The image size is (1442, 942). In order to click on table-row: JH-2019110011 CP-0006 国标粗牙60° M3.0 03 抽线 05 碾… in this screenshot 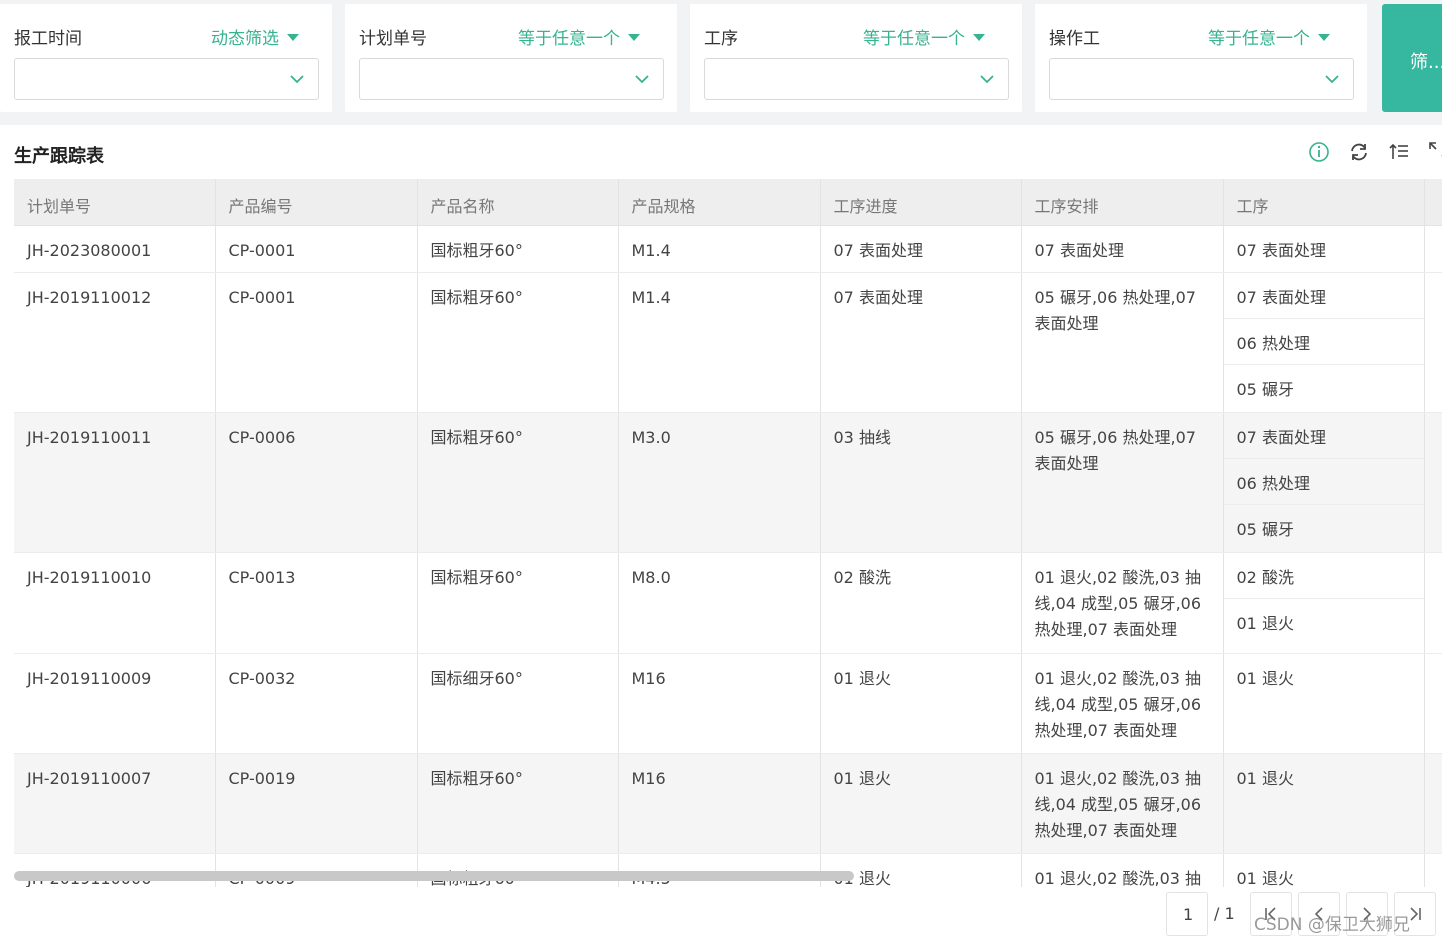, I will do `click(728, 482)`.